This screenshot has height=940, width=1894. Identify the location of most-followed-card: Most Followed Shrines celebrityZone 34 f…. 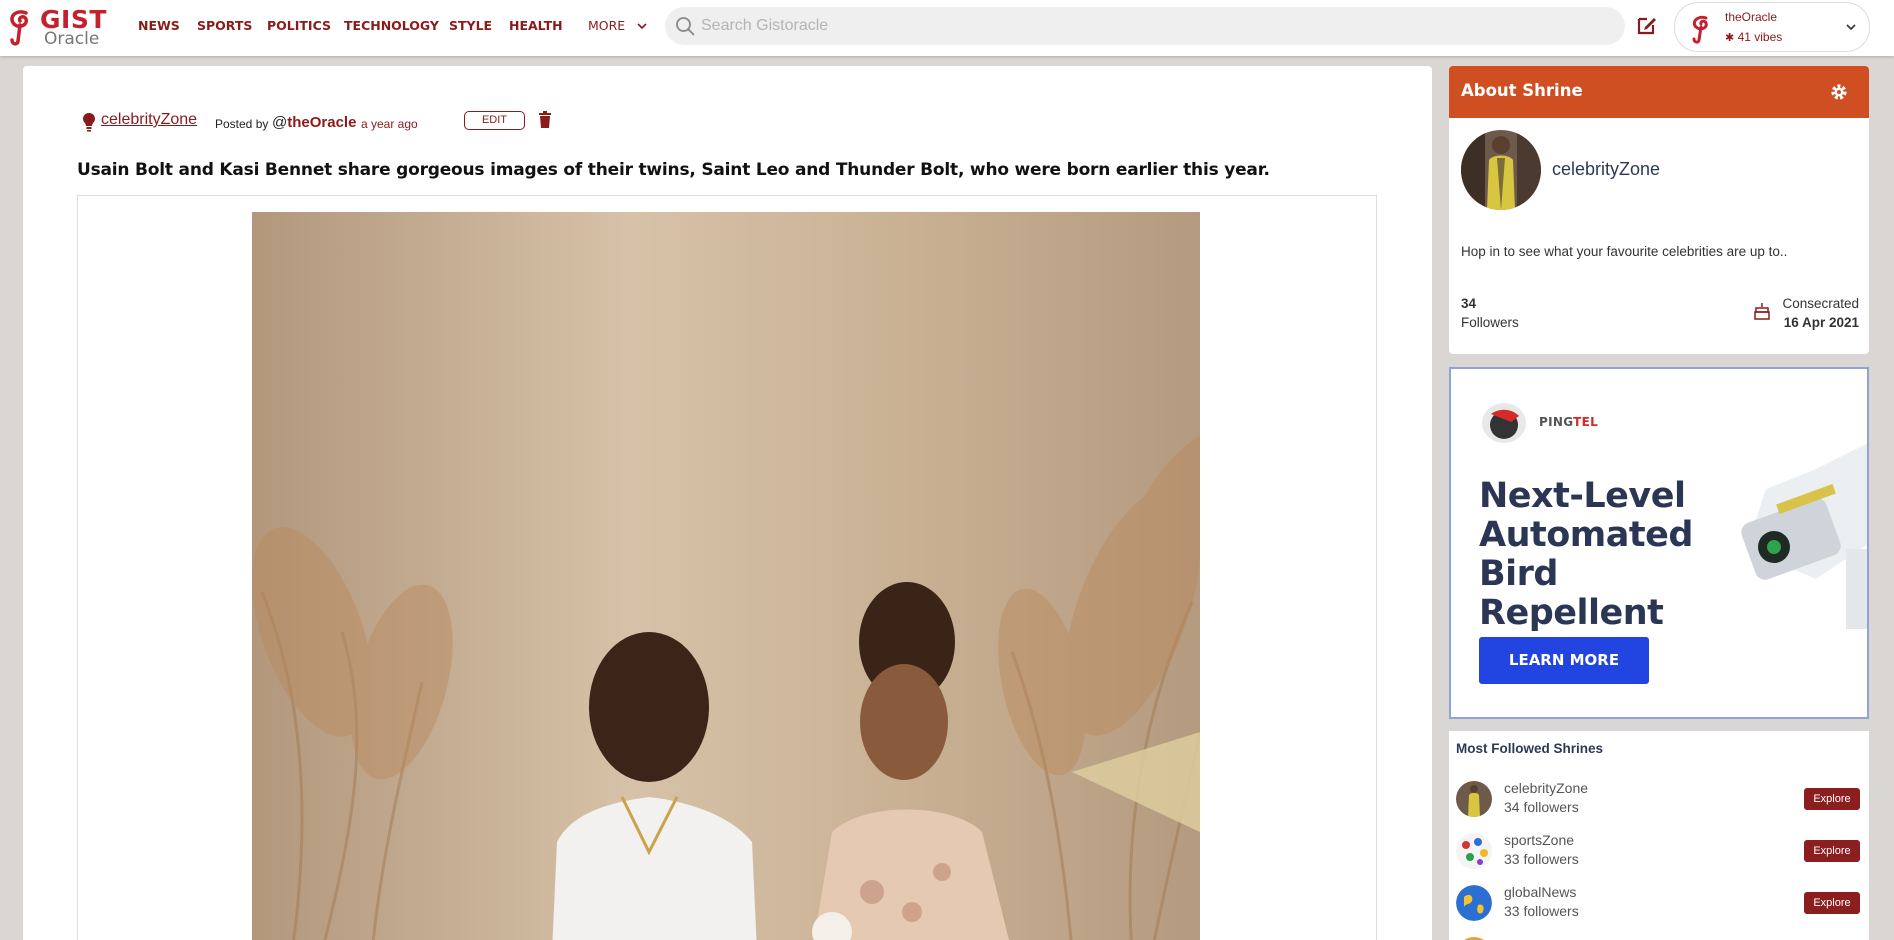
(1659, 835).